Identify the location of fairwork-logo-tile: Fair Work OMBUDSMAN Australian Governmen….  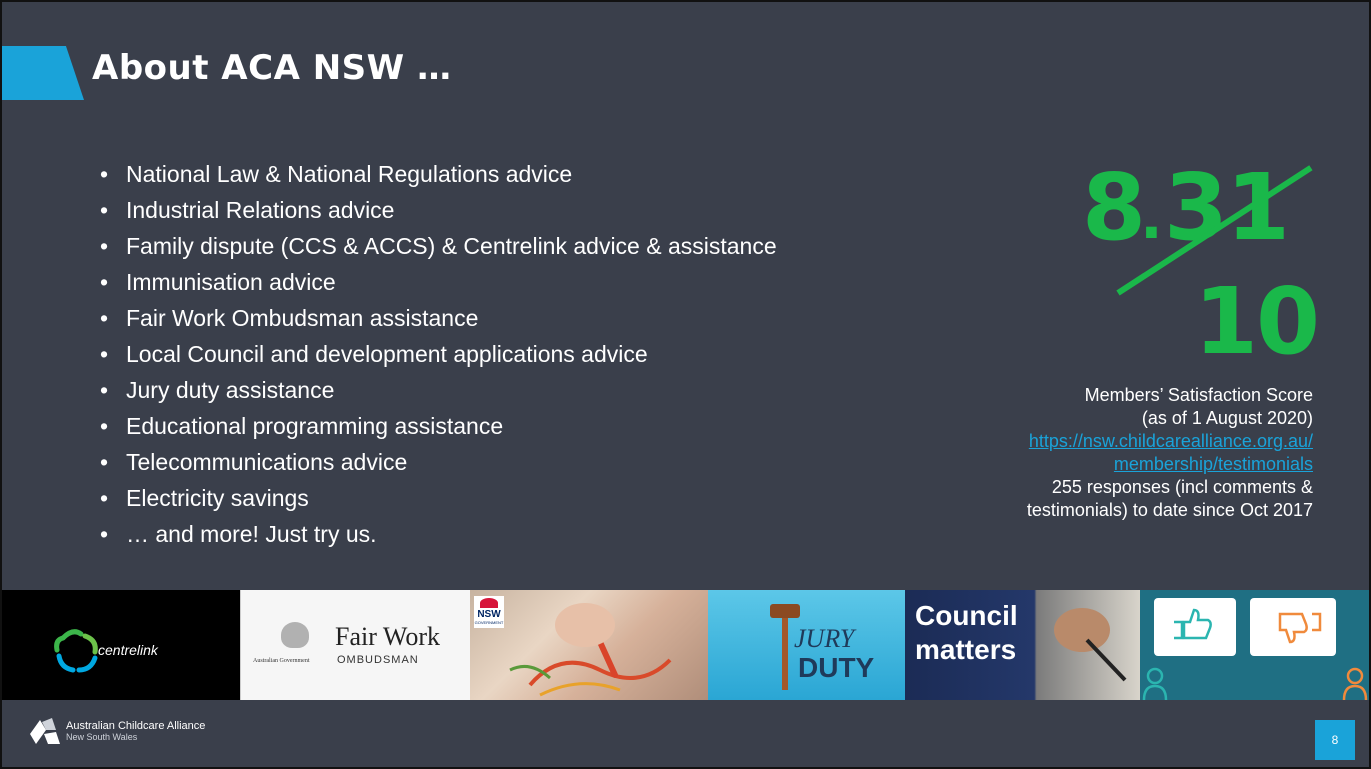
(355, 645).